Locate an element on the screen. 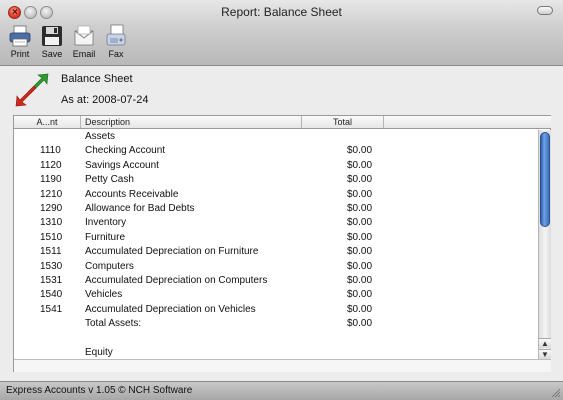 This screenshot has height=400, width=563. print-button: Print is located at coordinates (20, 44).